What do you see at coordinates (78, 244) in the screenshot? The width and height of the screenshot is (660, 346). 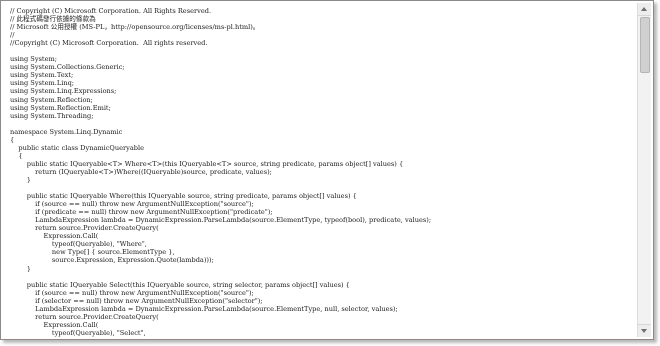 I see `code-line: typeof(Queryable), "Where",` at bounding box center [78, 244].